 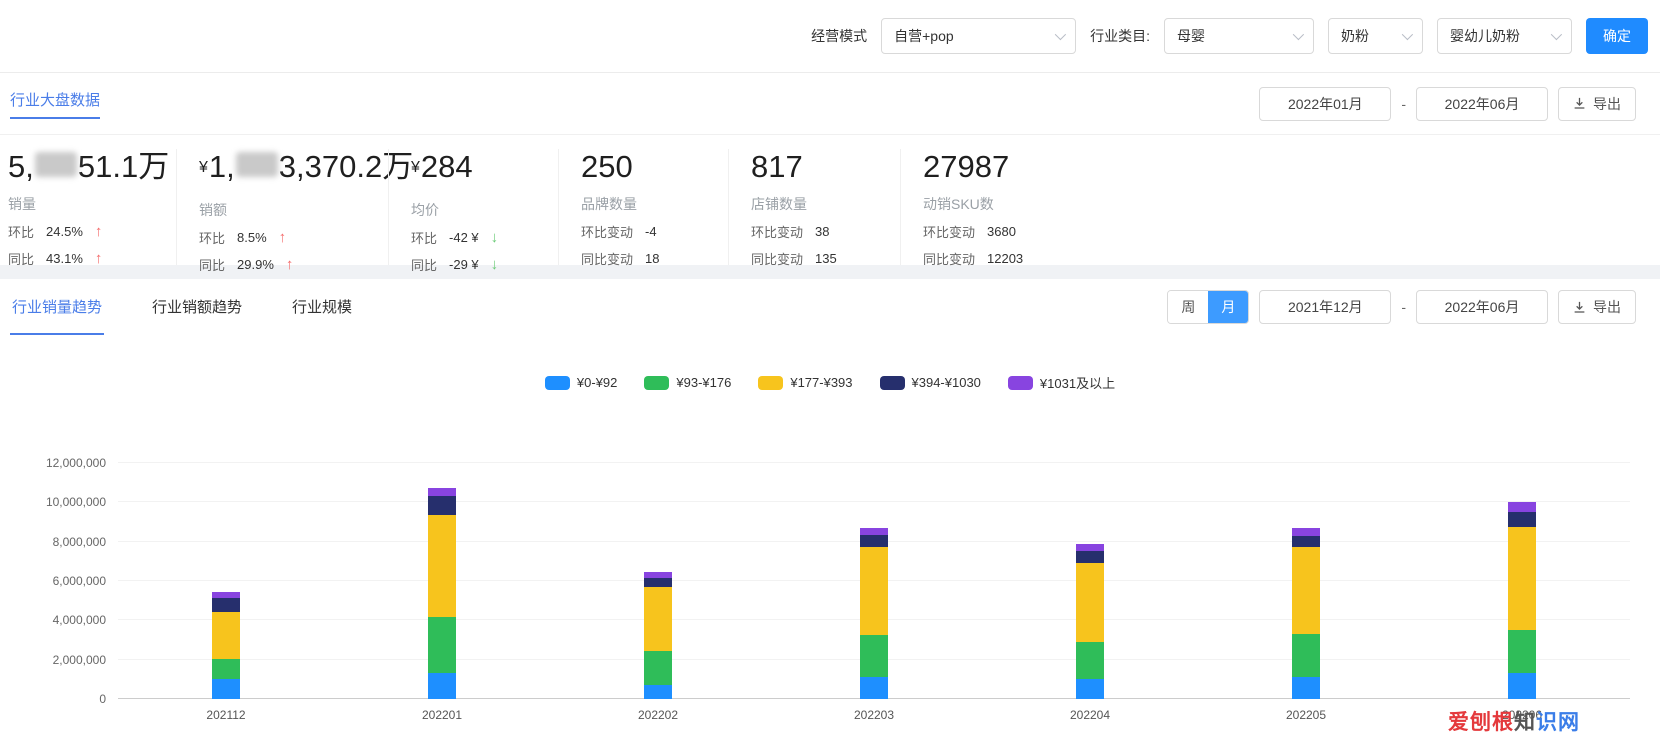 I want to click on category-select-value: 婴幼儿奶粉, so click(x=1485, y=36).